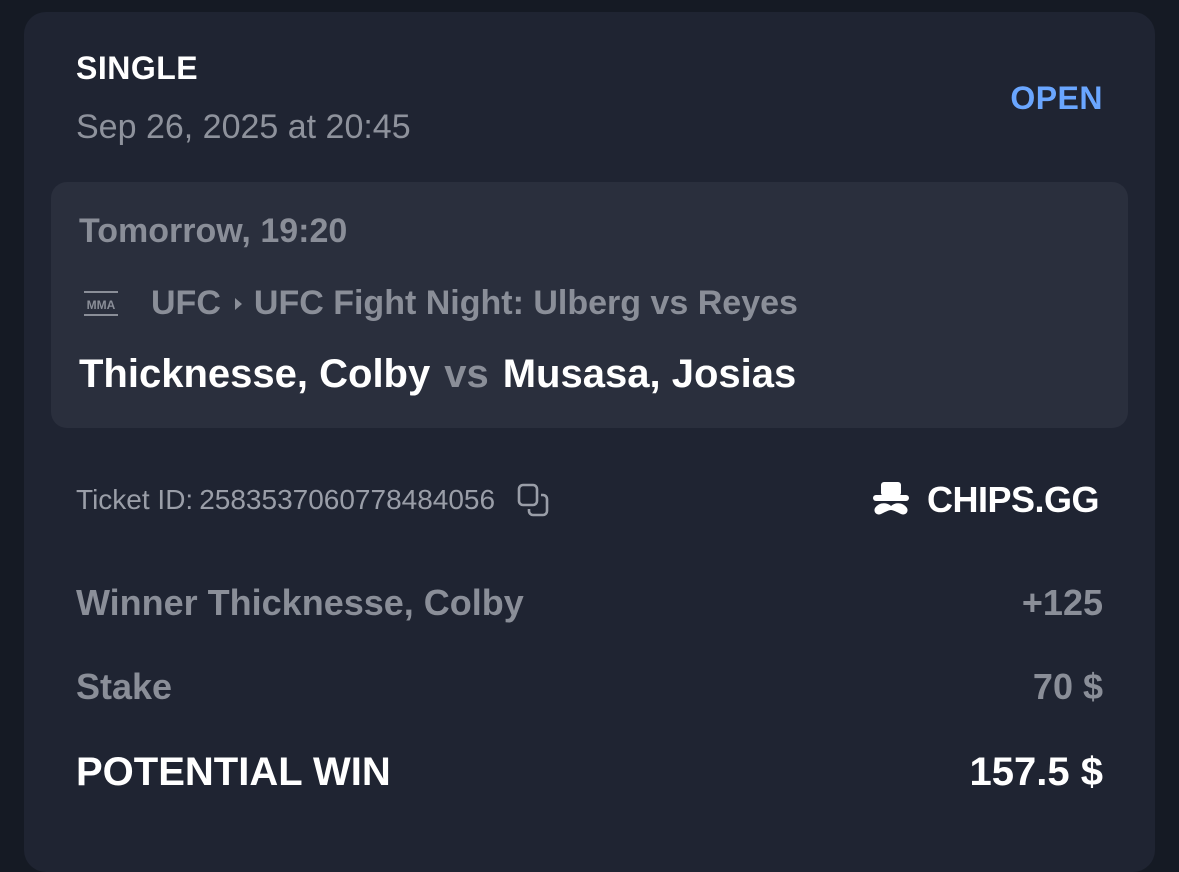 This screenshot has width=1179, height=872. What do you see at coordinates (243, 127) in the screenshot?
I see `placed-at-timestamp: Sep 26, 2025 at 20:45` at bounding box center [243, 127].